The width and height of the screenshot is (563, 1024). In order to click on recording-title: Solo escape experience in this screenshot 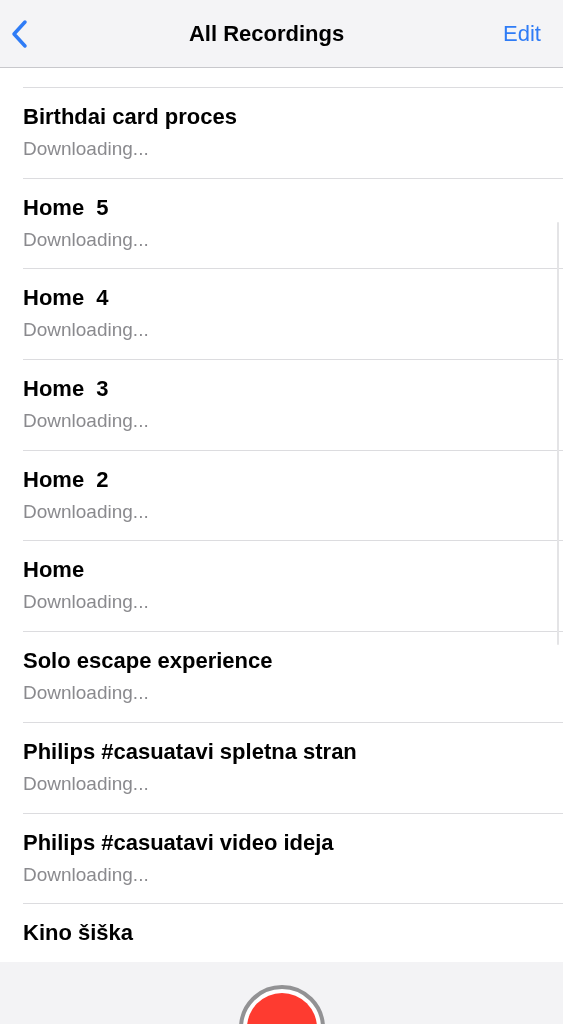, I will do `click(148, 661)`.